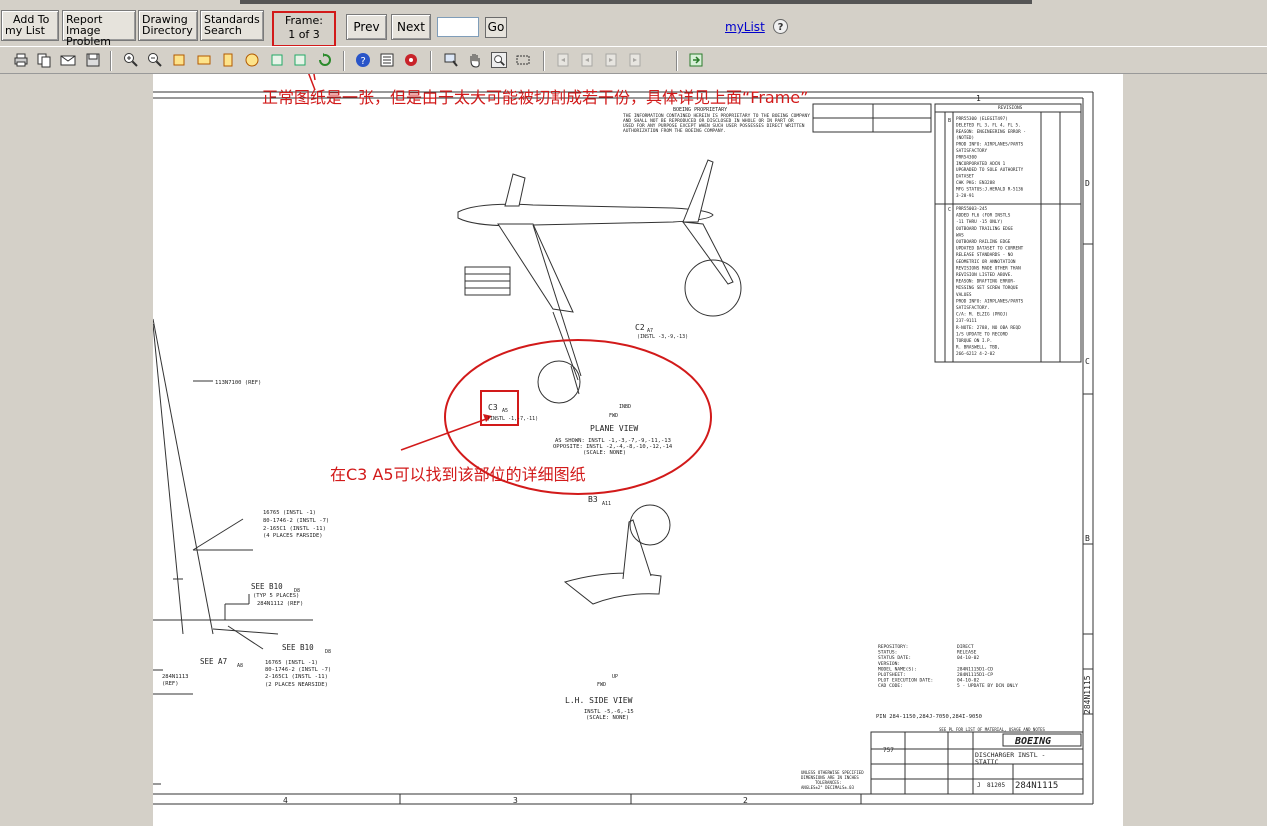  What do you see at coordinates (363, 60) in the screenshot?
I see `info-icon: ?` at bounding box center [363, 60].